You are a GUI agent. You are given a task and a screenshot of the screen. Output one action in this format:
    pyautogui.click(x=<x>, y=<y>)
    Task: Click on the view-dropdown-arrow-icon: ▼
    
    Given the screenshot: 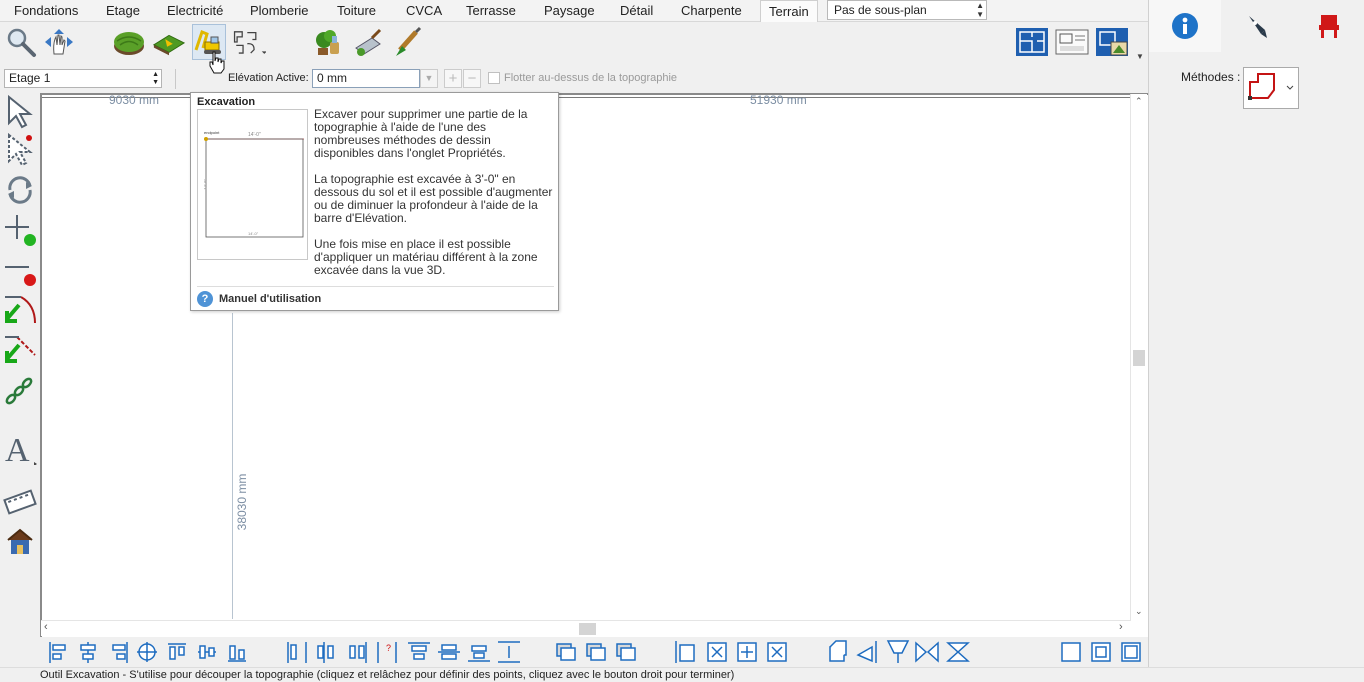 What is the action you would take?
    pyautogui.click(x=1140, y=56)
    